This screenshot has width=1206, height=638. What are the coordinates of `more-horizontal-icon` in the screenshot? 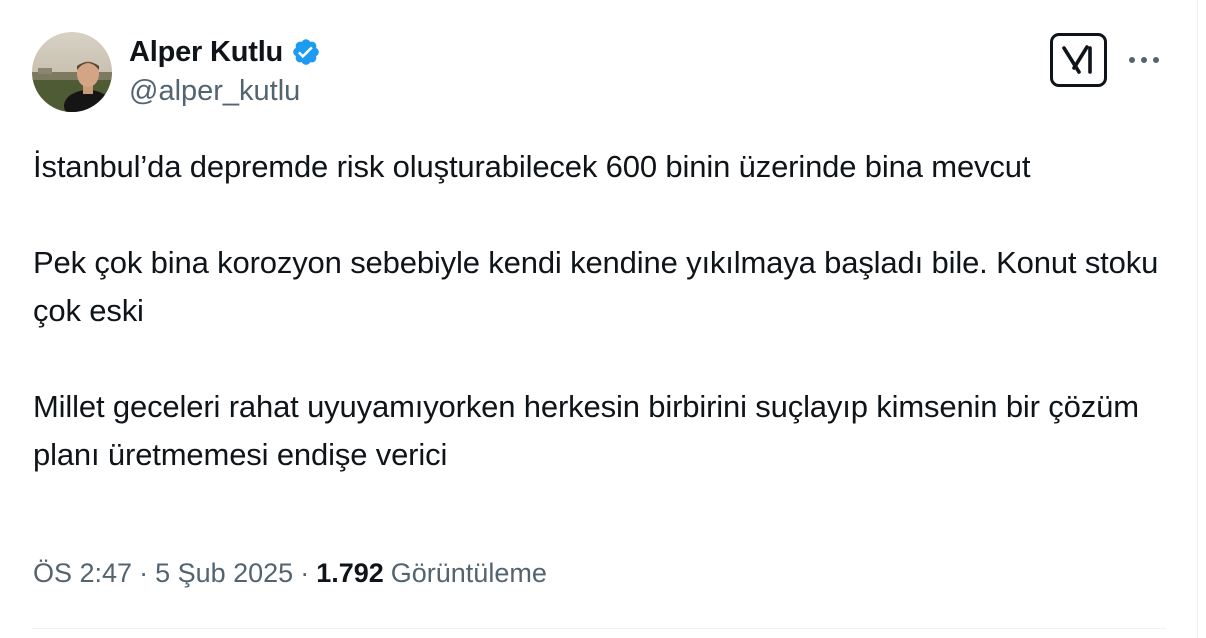 It's located at (1144, 60).